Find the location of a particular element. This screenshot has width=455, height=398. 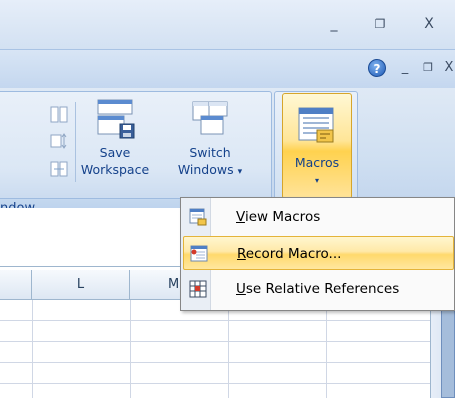

view-macros-text: iew Macros is located at coordinates (282, 217).